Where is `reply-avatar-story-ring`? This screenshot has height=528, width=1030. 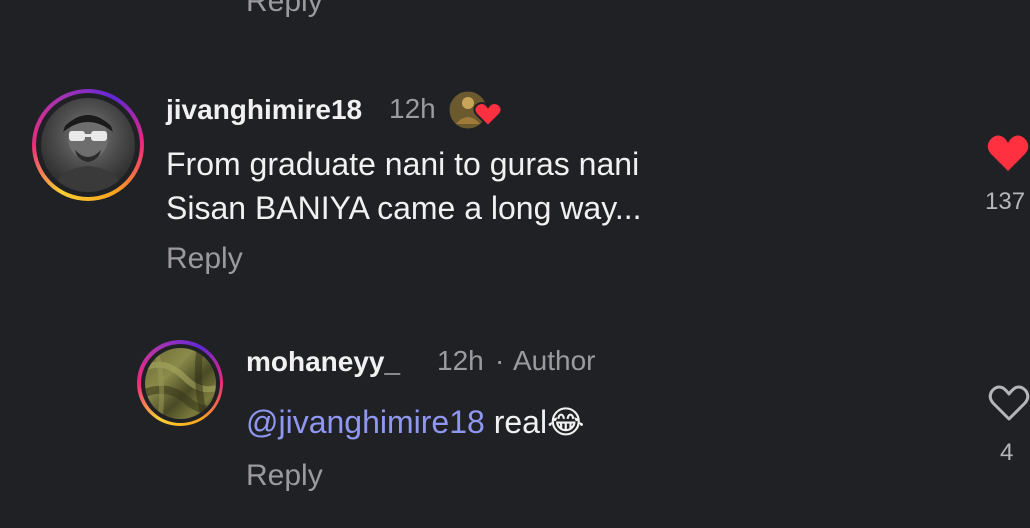 reply-avatar-story-ring is located at coordinates (180, 383).